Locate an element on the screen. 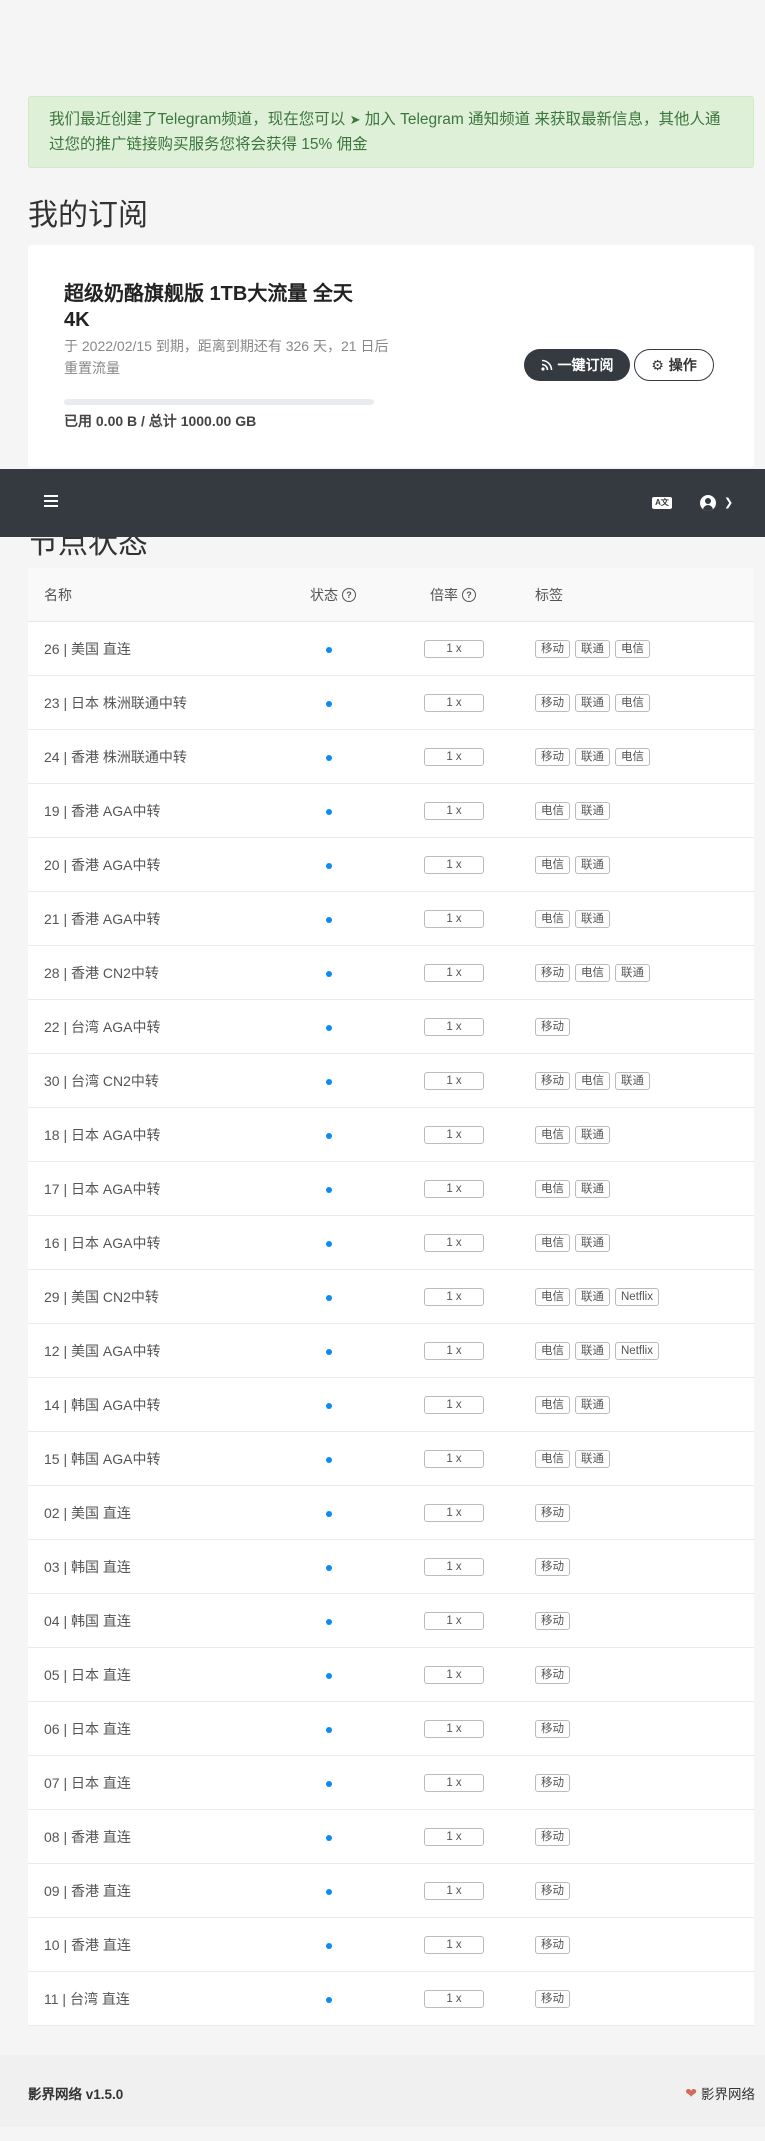 This screenshot has height=2141, width=765. header-tags: 标签 is located at coordinates (549, 594).